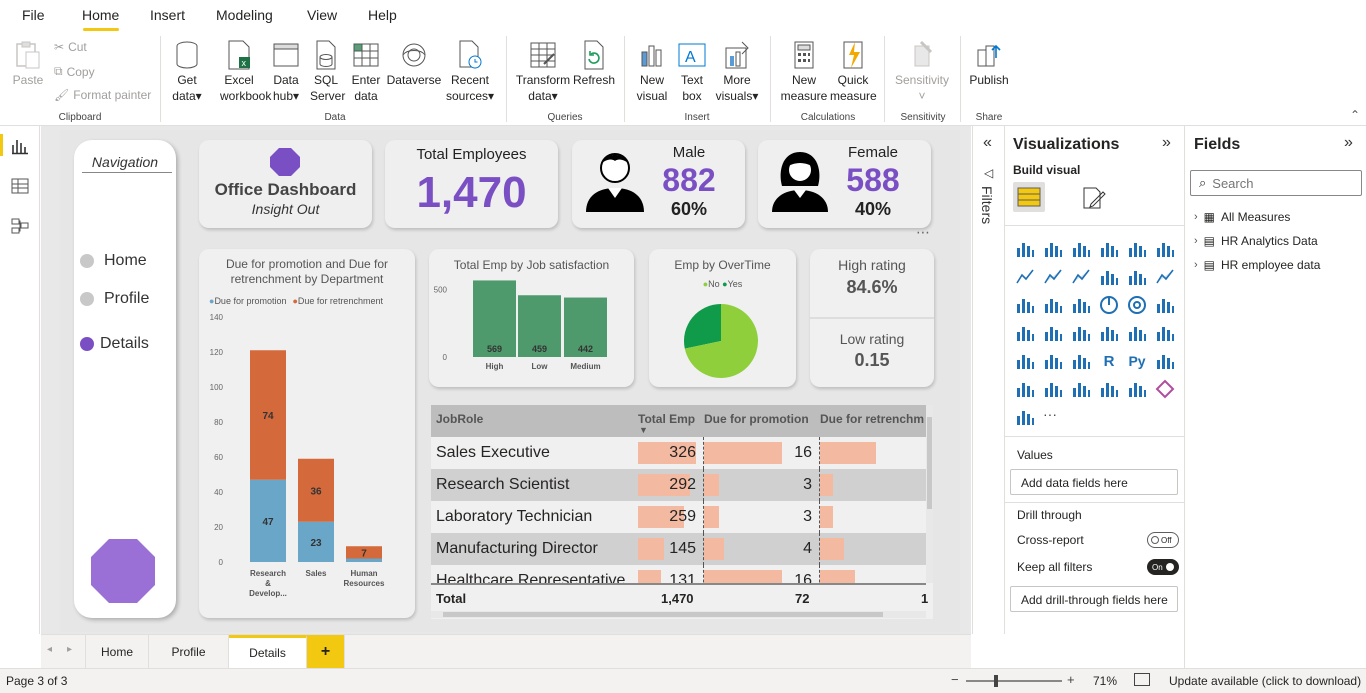 Image resolution: width=1366 pixels, height=693 pixels. What do you see at coordinates (1109, 277) in the screenshot?
I see `line-column-visual-icon` at bounding box center [1109, 277].